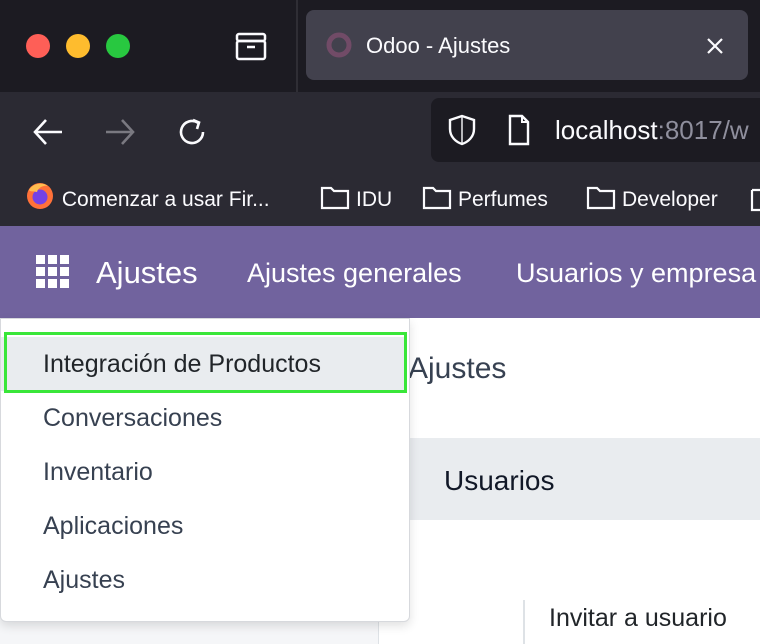 The width and height of the screenshot is (760, 644). I want to click on close-tab-icon, so click(715, 46).